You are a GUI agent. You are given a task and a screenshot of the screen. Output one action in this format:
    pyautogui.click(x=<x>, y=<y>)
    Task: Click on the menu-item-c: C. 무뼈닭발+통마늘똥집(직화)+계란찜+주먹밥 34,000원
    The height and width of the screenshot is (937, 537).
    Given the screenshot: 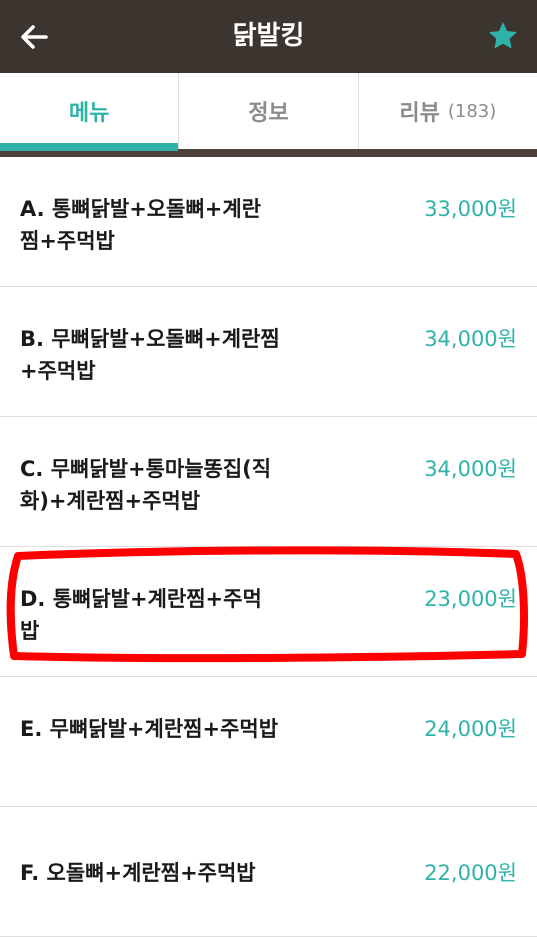 What is the action you would take?
    pyautogui.click(x=268, y=482)
    